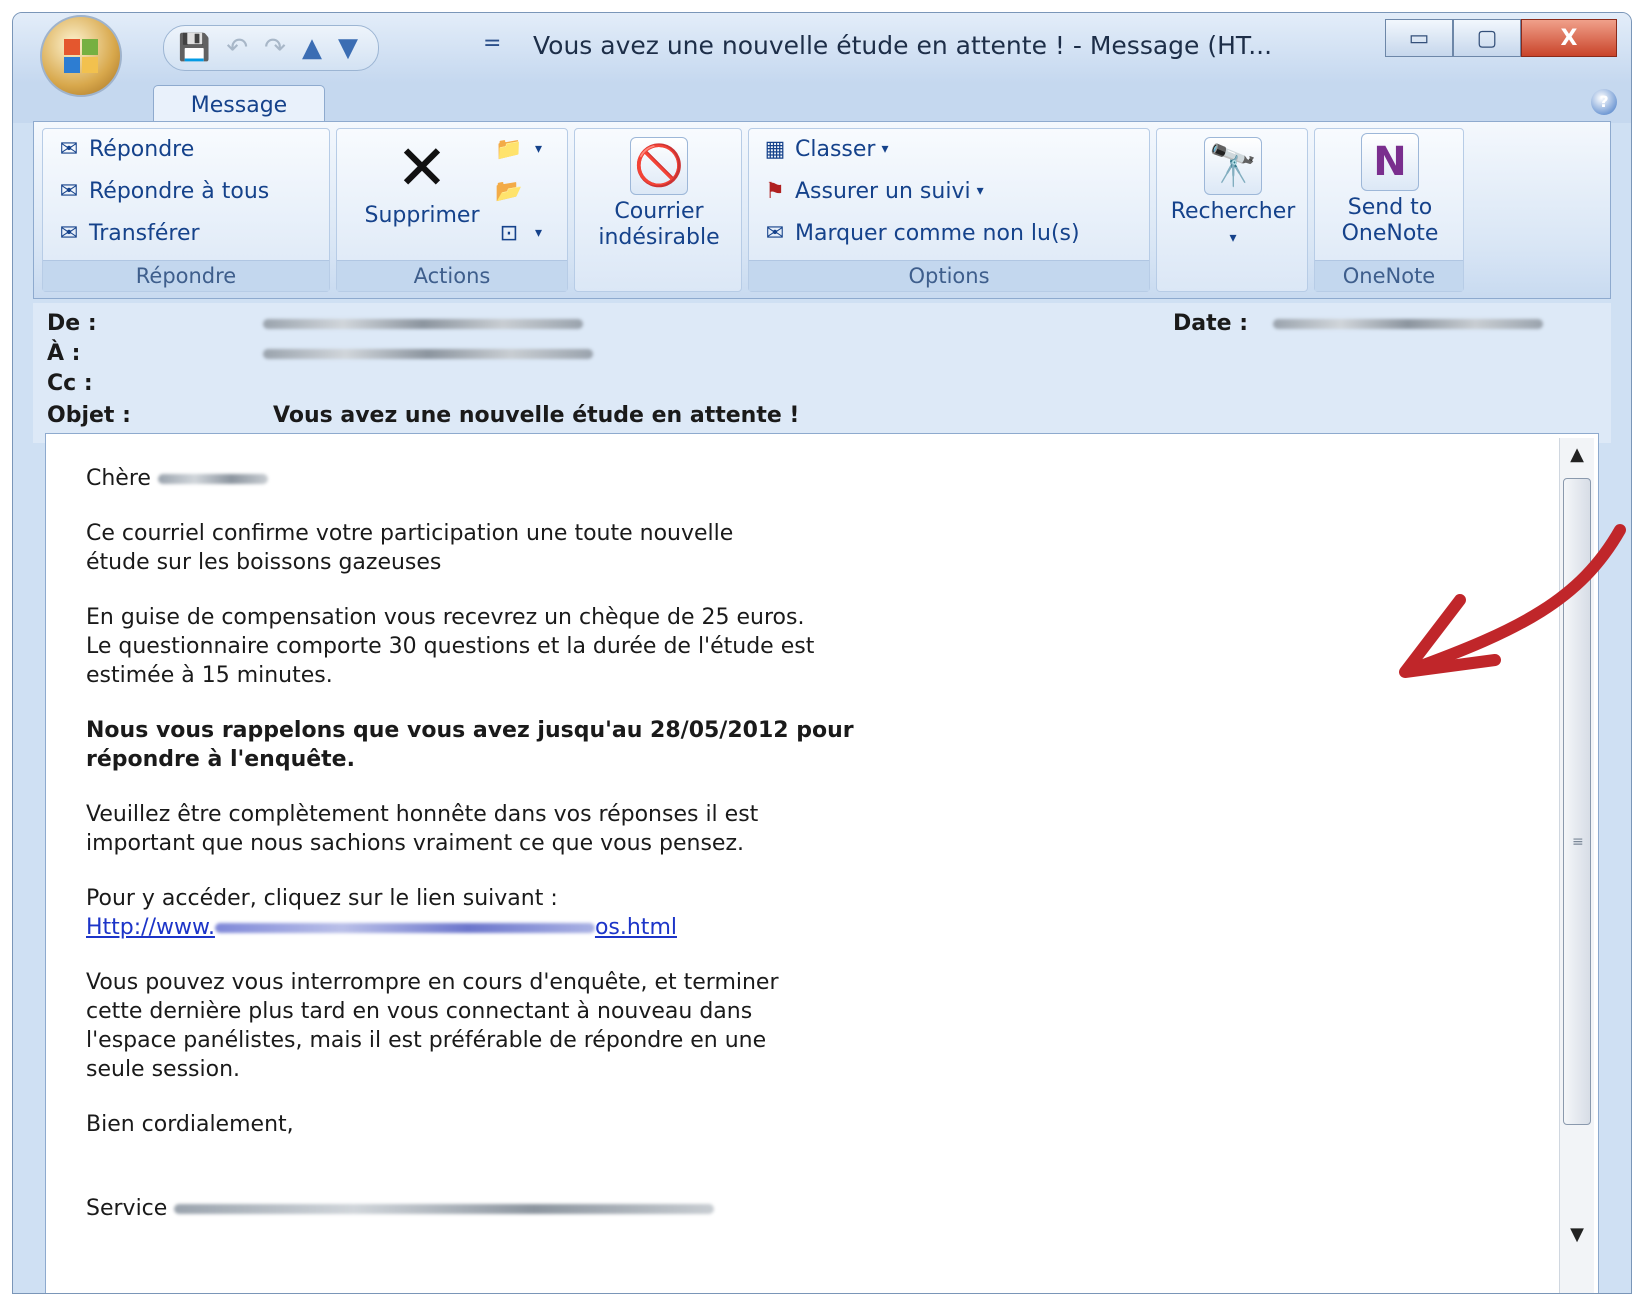 This screenshot has width=1634, height=1294. What do you see at coordinates (422, 167) in the screenshot?
I see `delete-x-icon: ✕` at bounding box center [422, 167].